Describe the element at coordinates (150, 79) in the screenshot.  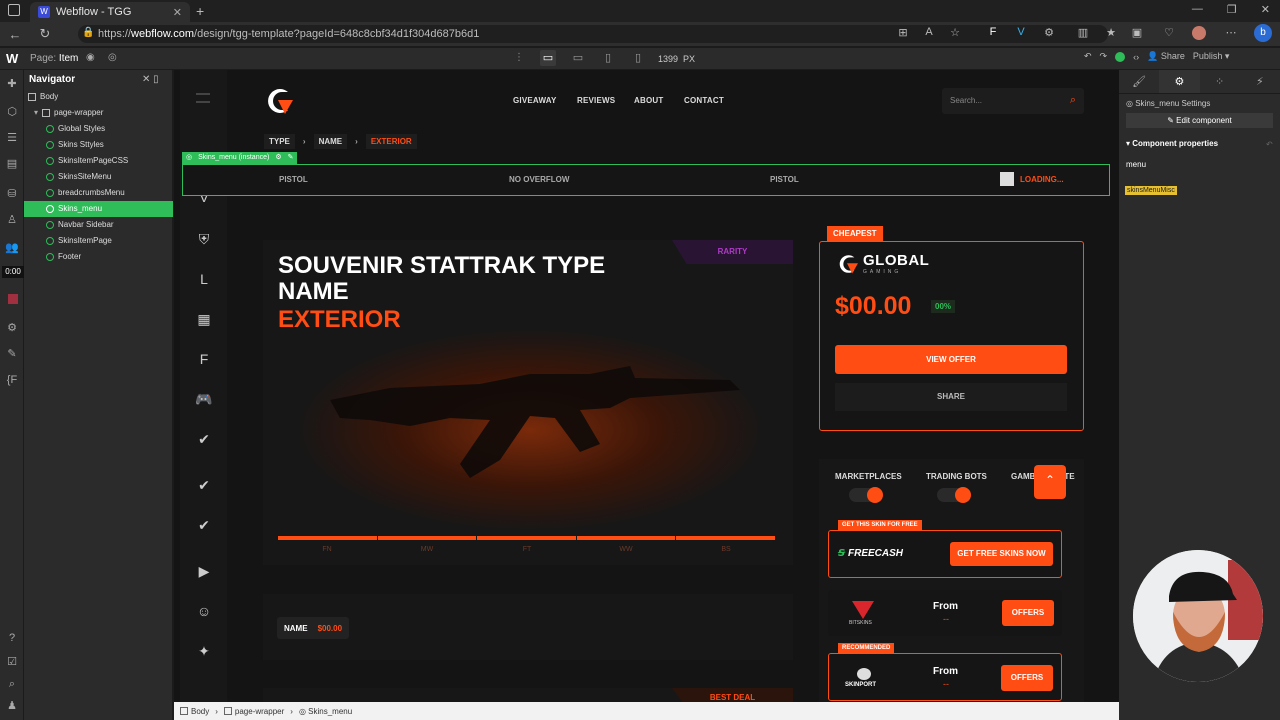
I see `navigator-close-icon: ✕ ▯` at that location.